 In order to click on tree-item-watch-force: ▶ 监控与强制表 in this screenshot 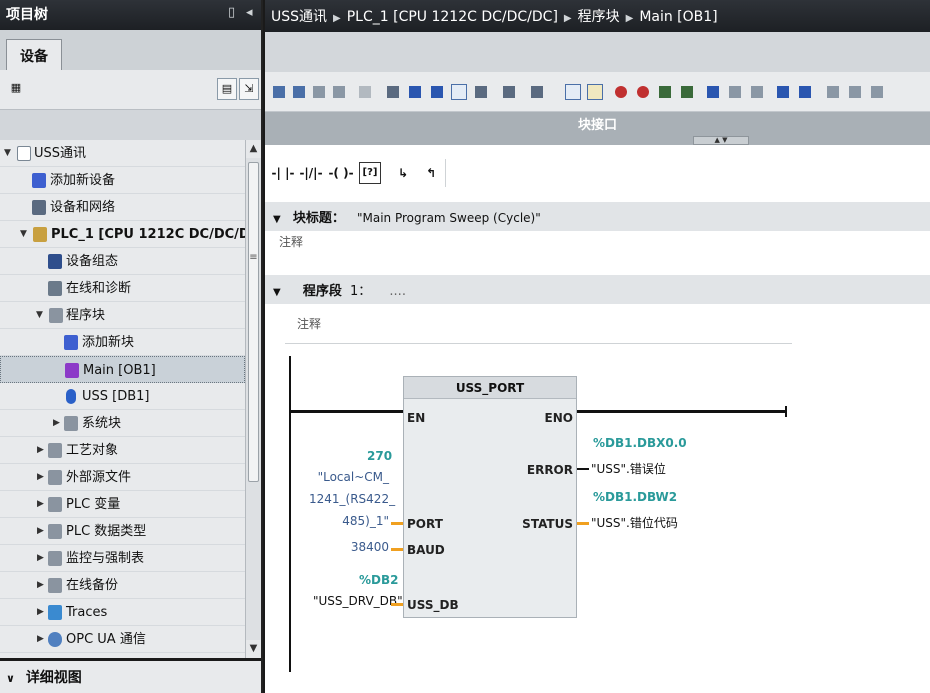, I will do `click(122, 558)`.